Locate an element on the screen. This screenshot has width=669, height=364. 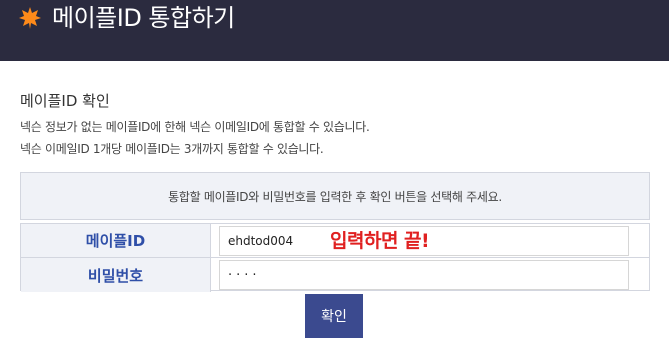
password-row: 비밀번호 ···· is located at coordinates (335, 275).